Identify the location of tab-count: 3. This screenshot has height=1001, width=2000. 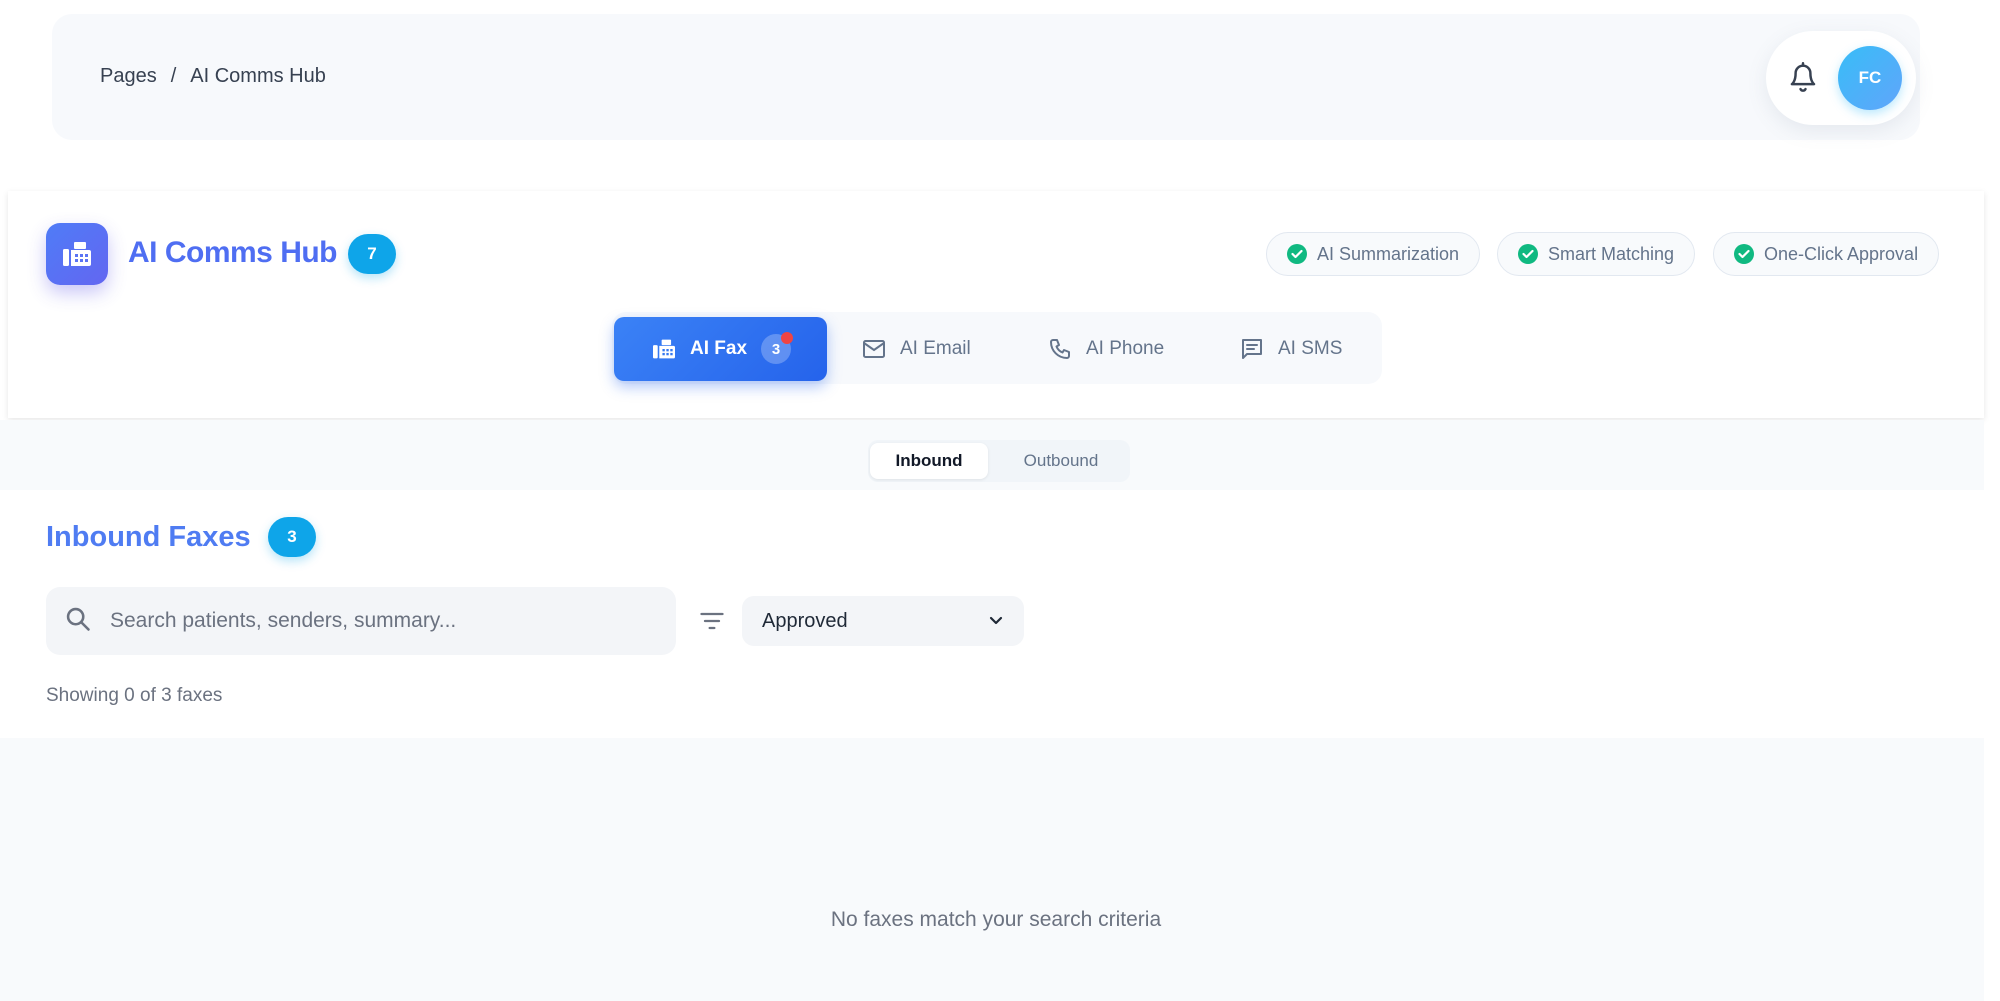
(776, 349).